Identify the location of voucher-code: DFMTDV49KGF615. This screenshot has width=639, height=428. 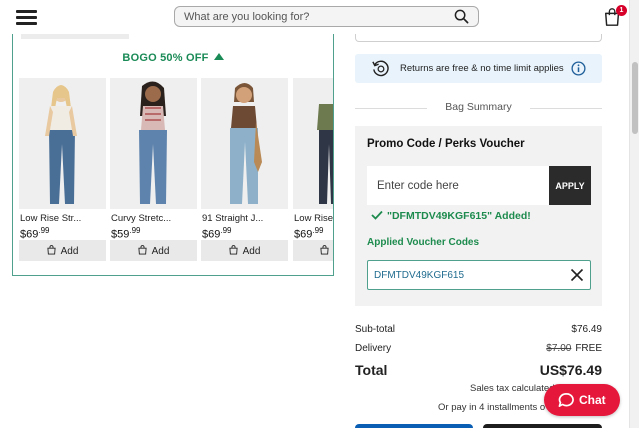
(419, 275).